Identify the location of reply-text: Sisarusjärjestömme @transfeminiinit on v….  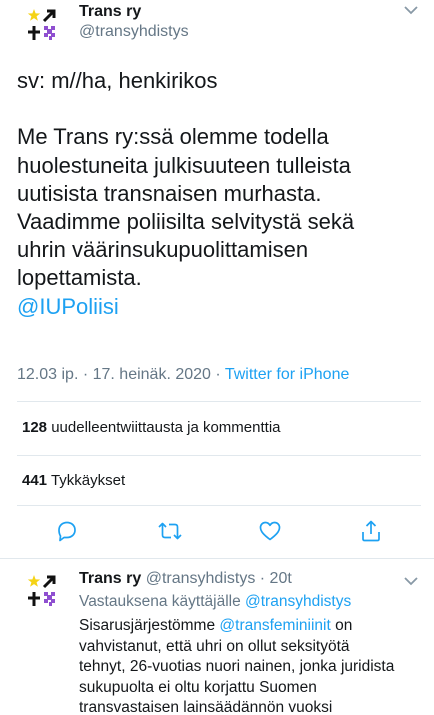
(237, 665).